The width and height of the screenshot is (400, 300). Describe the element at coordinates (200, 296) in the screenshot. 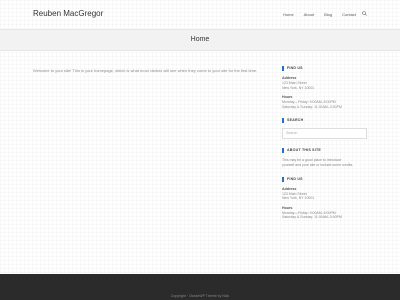

I see `copyright-text: Copyright · OceanWP Theme by Nick` at that location.